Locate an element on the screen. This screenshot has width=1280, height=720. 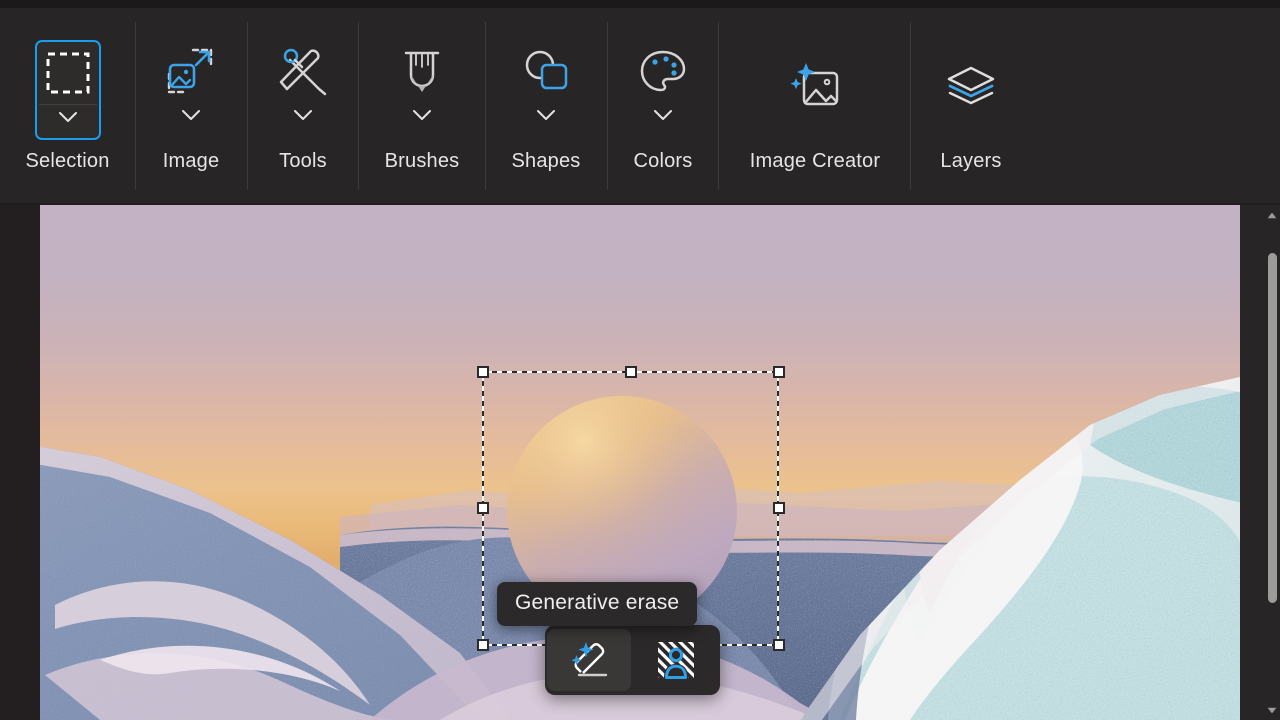
ribbon-group-selection: Selection is located at coordinates (67, 113).